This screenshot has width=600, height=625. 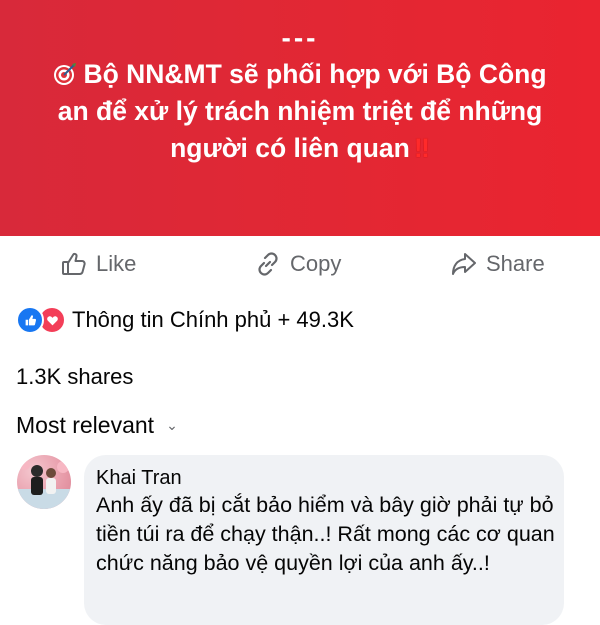 I want to click on like-label: Like, so click(x=116, y=263).